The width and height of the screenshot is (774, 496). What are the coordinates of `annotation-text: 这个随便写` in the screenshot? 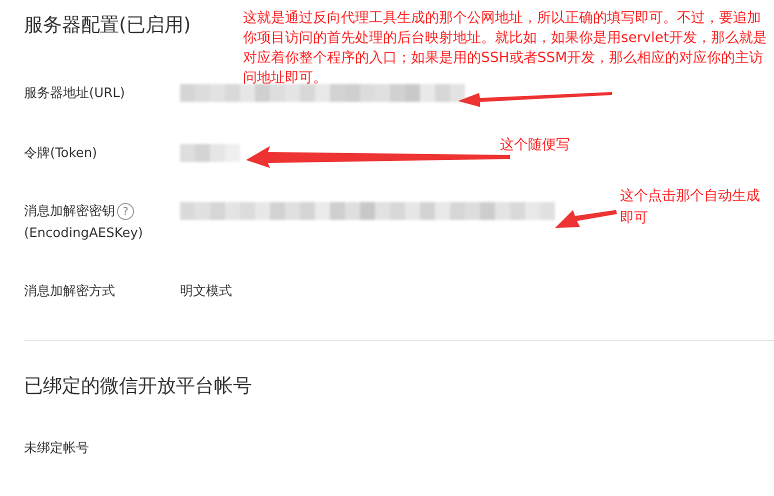 It's located at (535, 145).